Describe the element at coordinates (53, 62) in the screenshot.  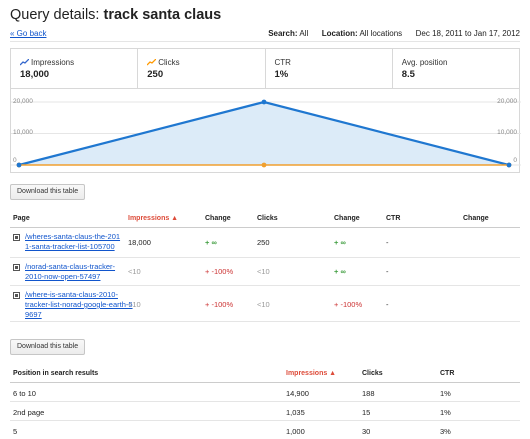
I see `summary-label: Impressions` at that location.